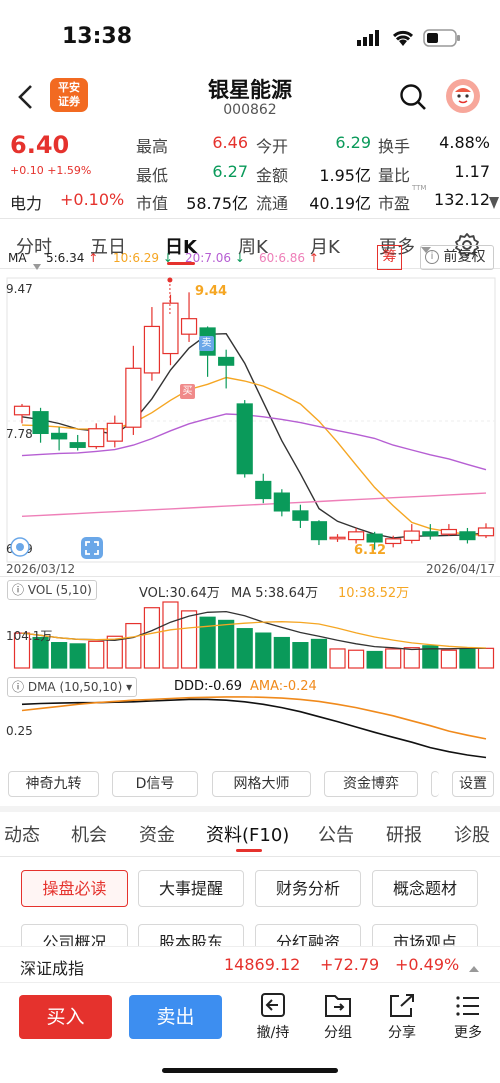  I want to click on ma5-value: 5:6.34 ↑, so click(72, 258).